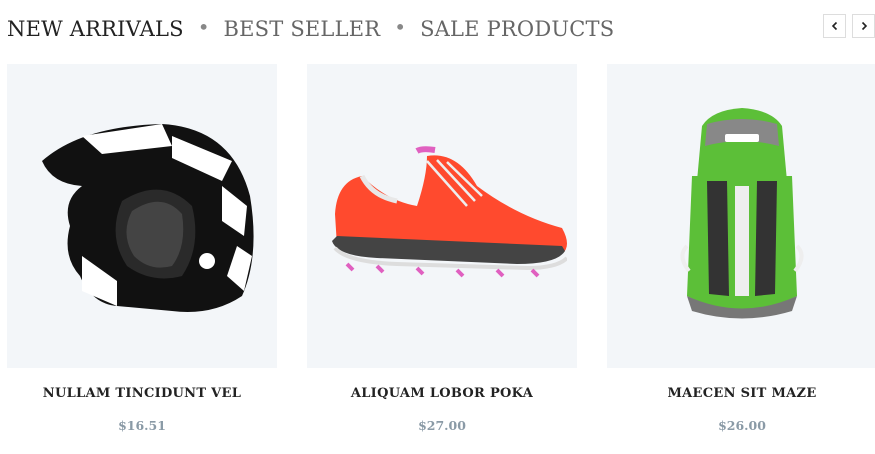  What do you see at coordinates (442, 393) in the screenshot?
I see `product-name: ALIQUAM LOBOR POKA` at bounding box center [442, 393].